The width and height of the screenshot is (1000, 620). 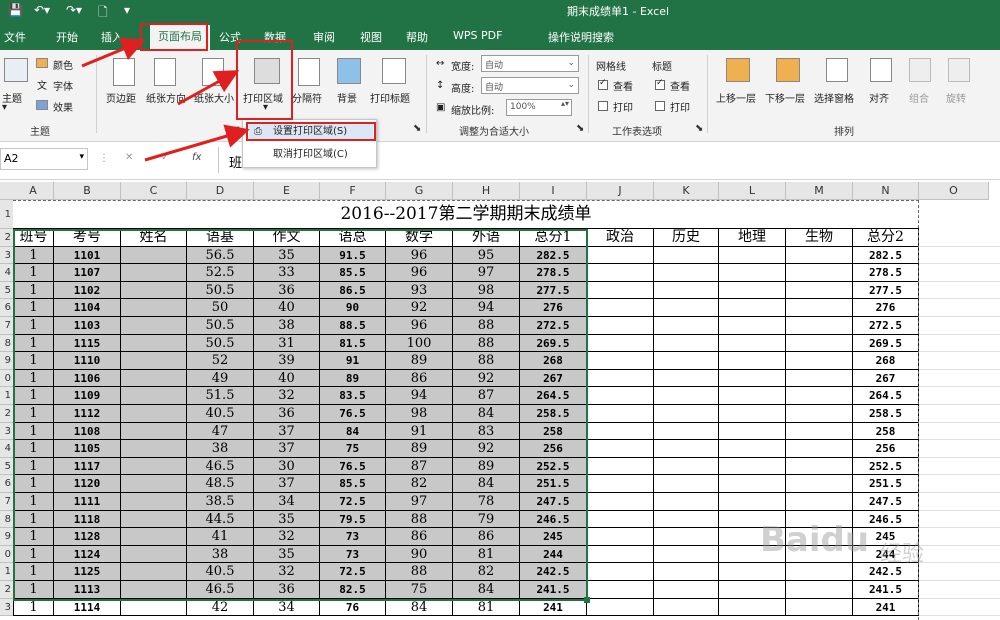 I want to click on table-cell: 85.5, so click(x=353, y=484).